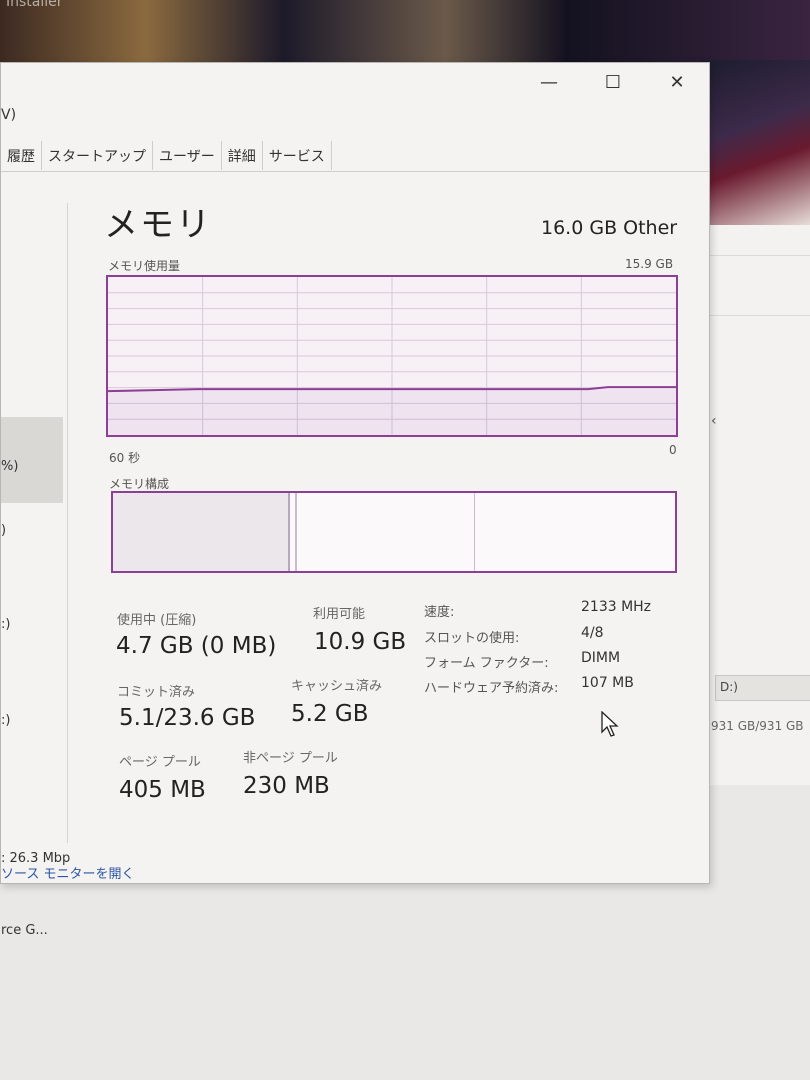 Image resolution: width=810 pixels, height=1080 pixels. I want to click on form-factor-value: DIMM, so click(601, 658).